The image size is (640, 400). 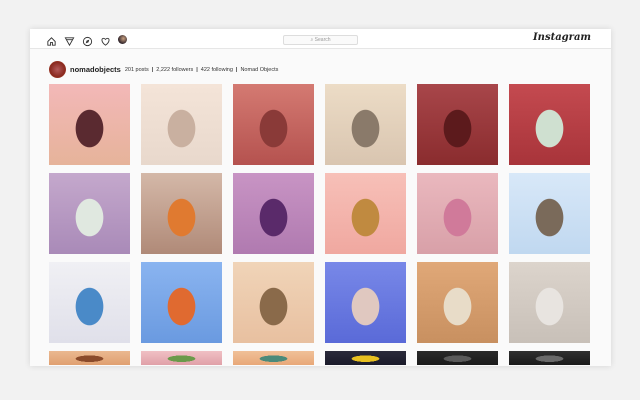 What do you see at coordinates (217, 70) in the screenshot?
I see `following-count: 422 following` at bounding box center [217, 70].